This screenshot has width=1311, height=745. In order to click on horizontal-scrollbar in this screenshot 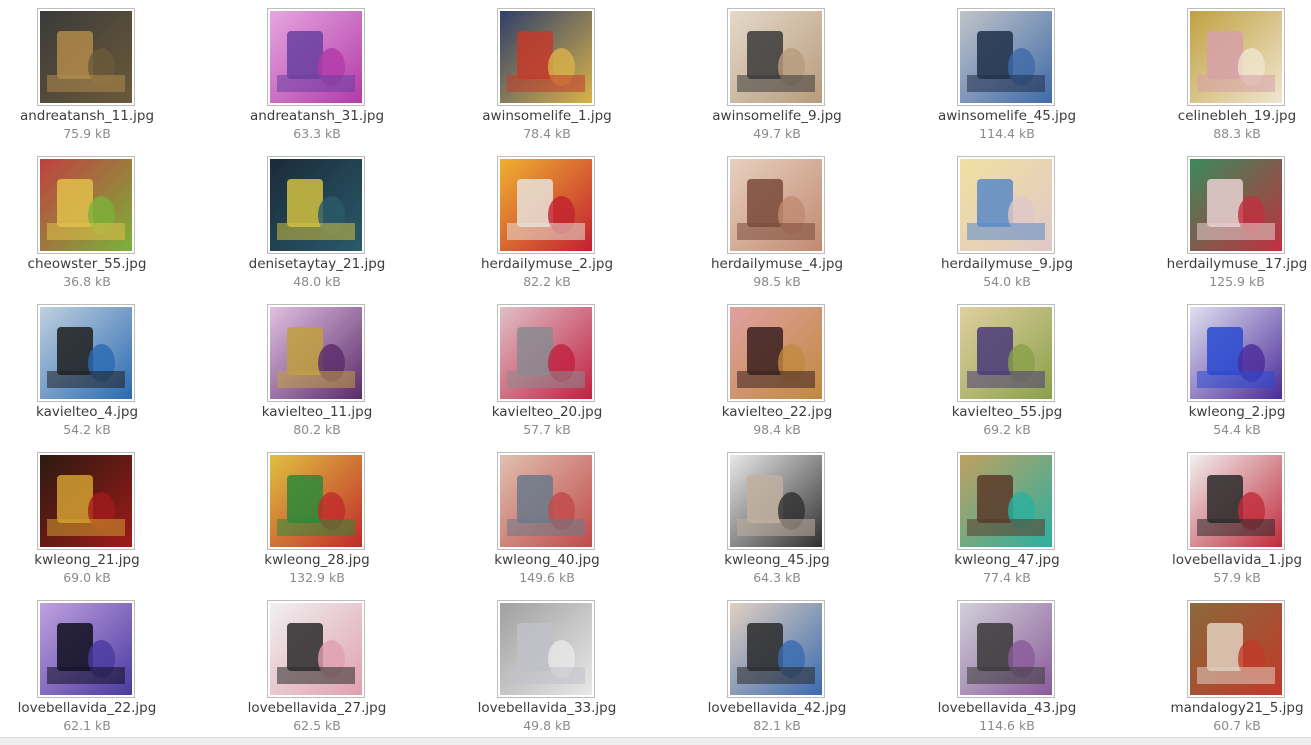, I will do `click(655, 741)`.